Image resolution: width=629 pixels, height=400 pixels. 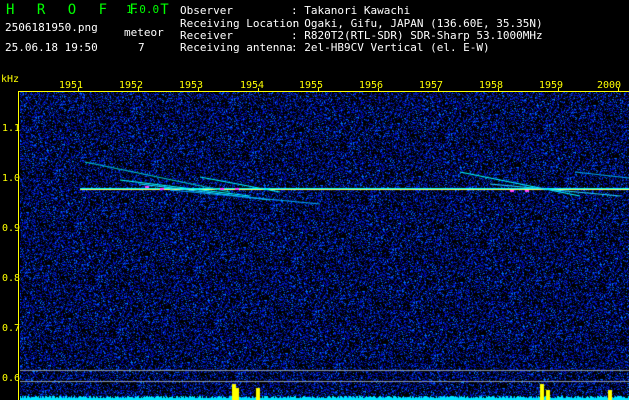 I want to click on x-tick-label: 1955, so click(x=311, y=85).